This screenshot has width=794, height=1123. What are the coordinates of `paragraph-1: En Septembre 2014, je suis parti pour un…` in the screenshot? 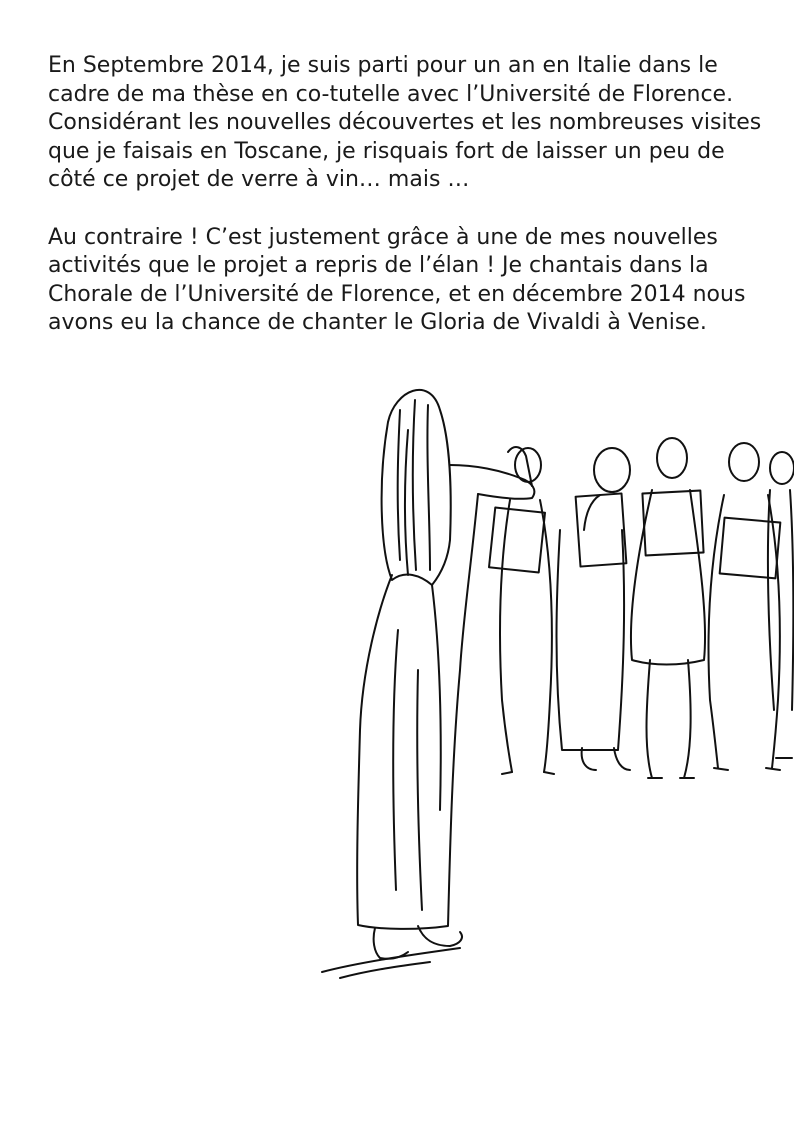 It's located at (421, 123).